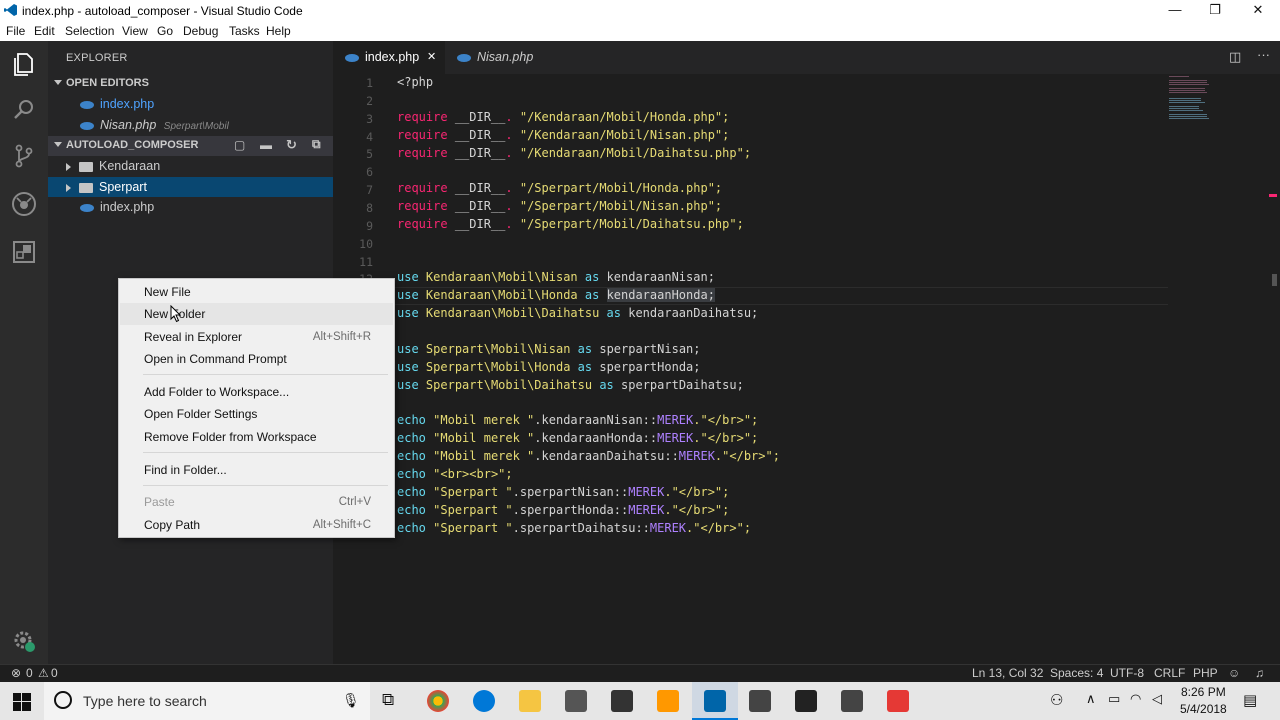 Image resolution: width=1280 pixels, height=720 pixels. I want to click on line-number: 4, so click(369, 136).